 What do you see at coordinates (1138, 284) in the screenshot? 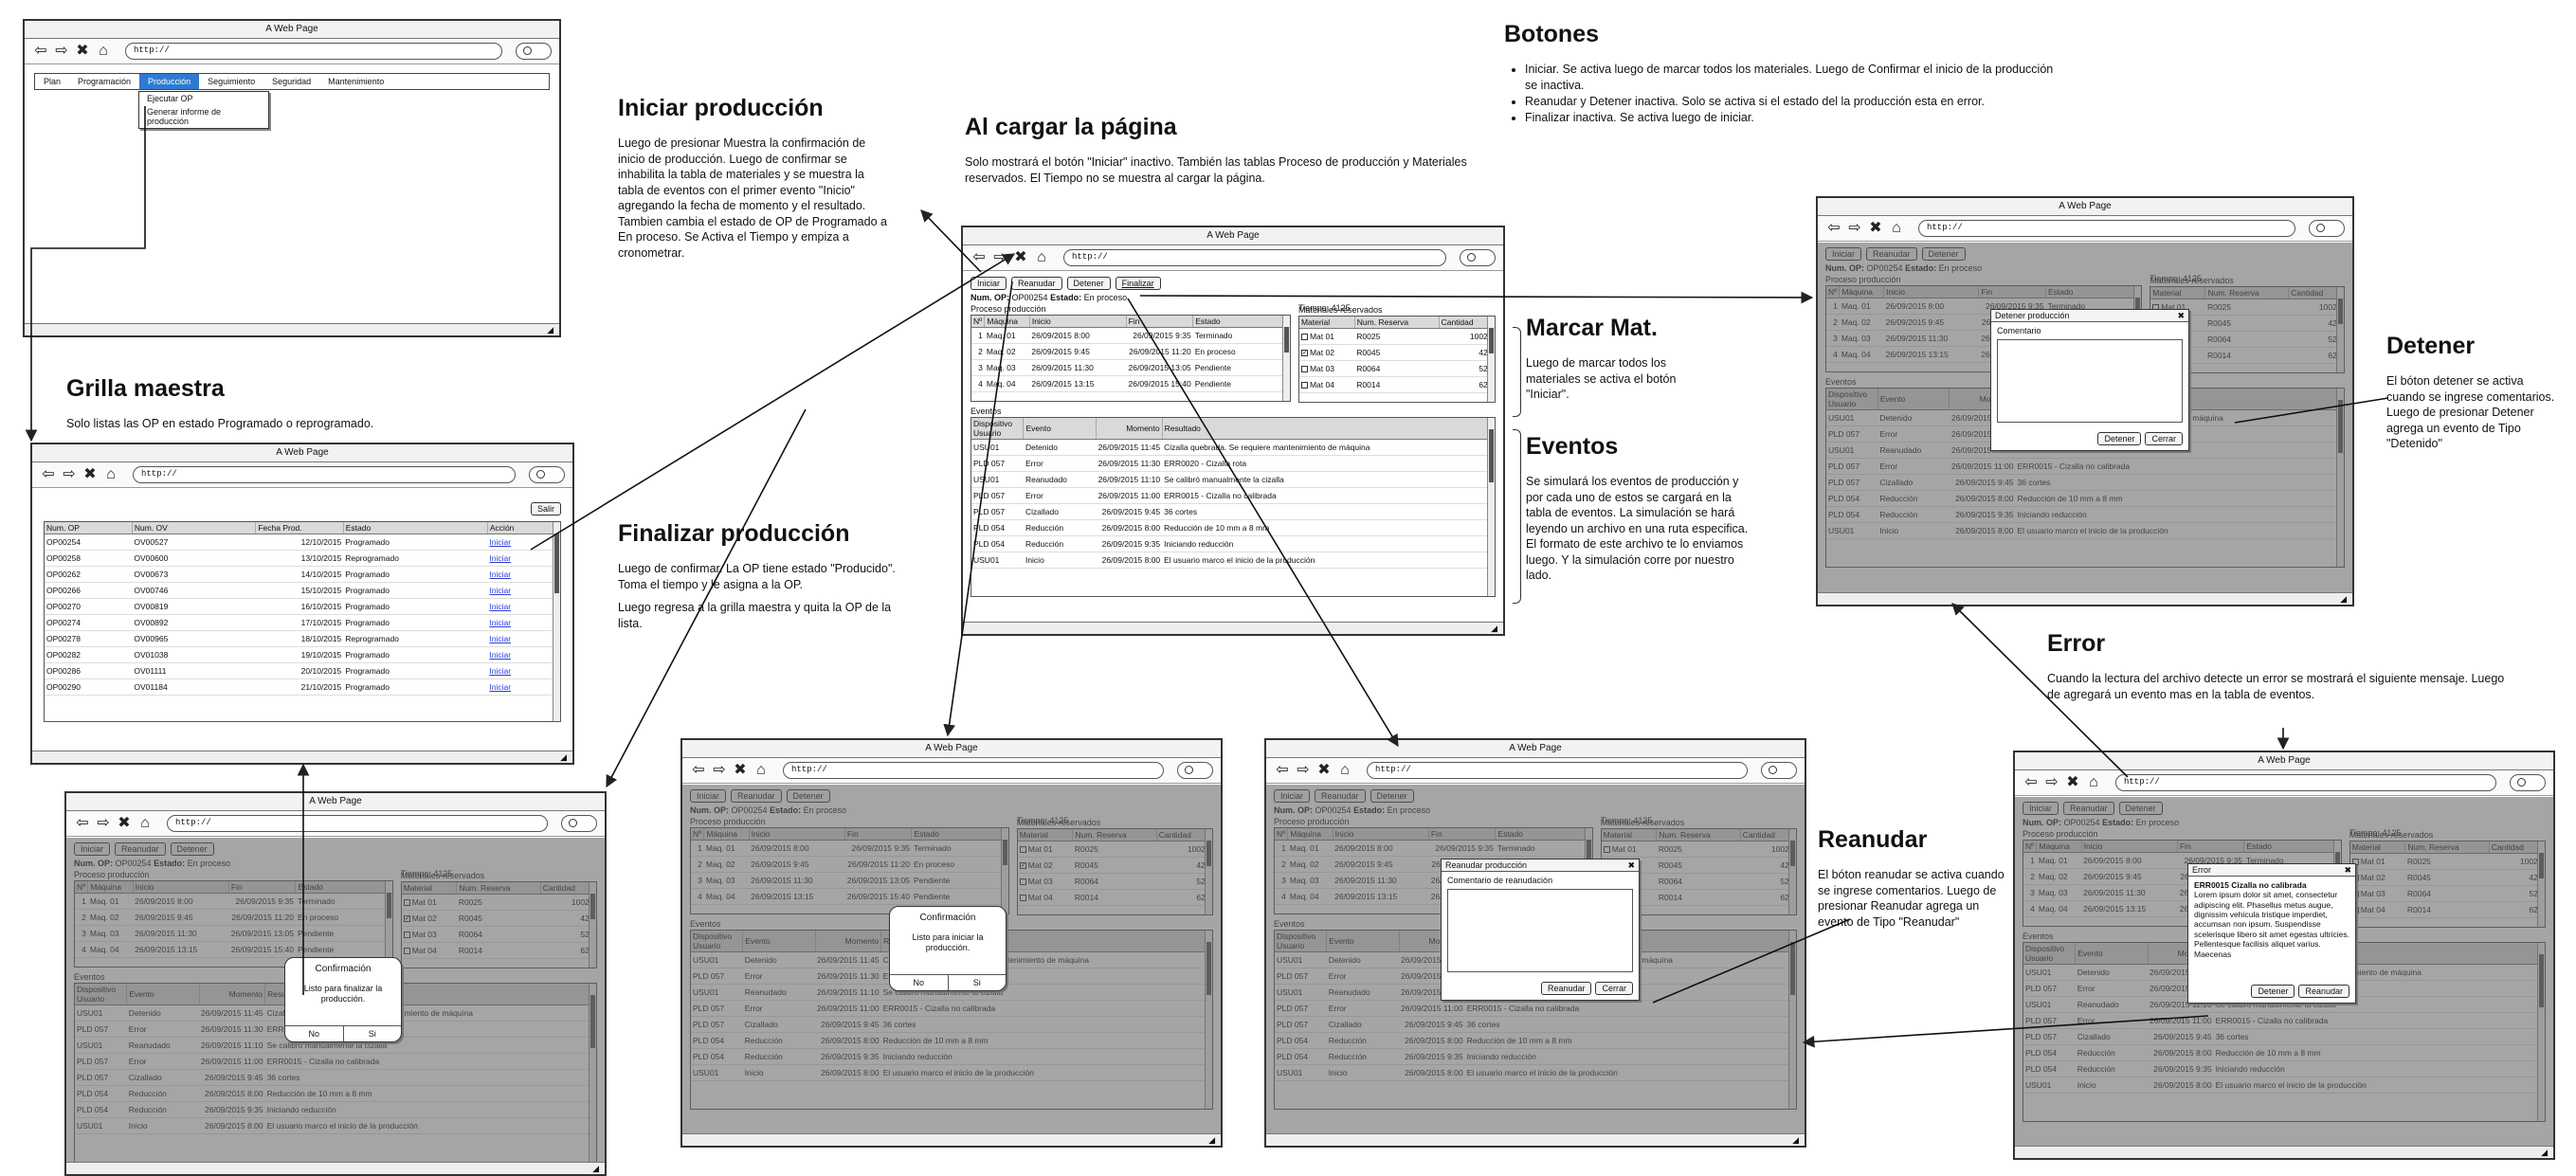
I see `finalizar-button: Finalizar` at bounding box center [1138, 284].